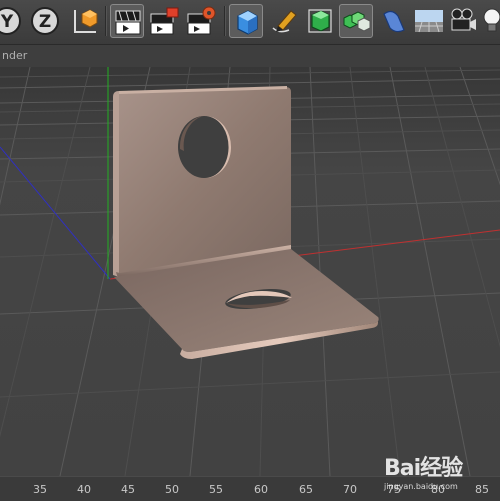 This screenshot has height=501, width=500. I want to click on timeline-tick: 35, so click(40, 489).